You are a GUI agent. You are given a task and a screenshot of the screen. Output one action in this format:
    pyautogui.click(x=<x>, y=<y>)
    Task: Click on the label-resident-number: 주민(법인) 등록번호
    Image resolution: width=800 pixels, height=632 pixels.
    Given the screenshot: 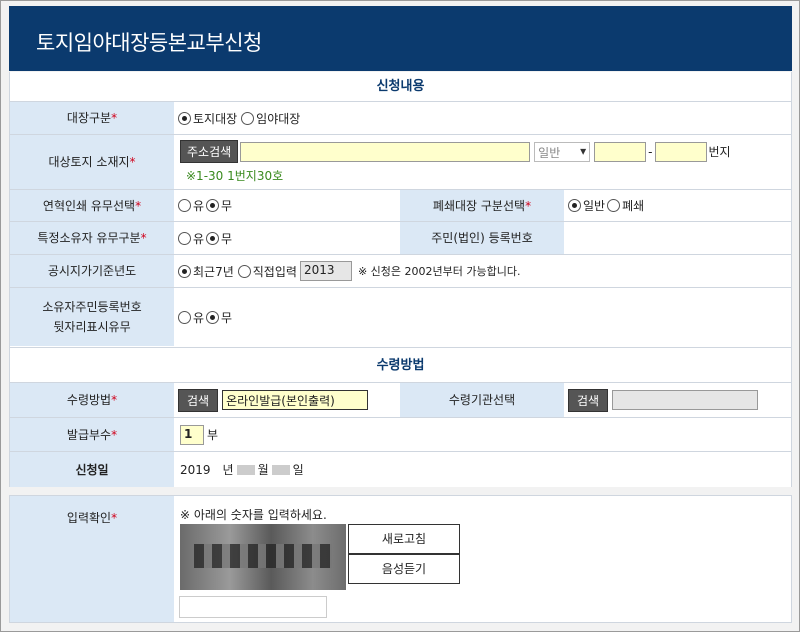 What is the action you would take?
    pyautogui.click(x=482, y=238)
    